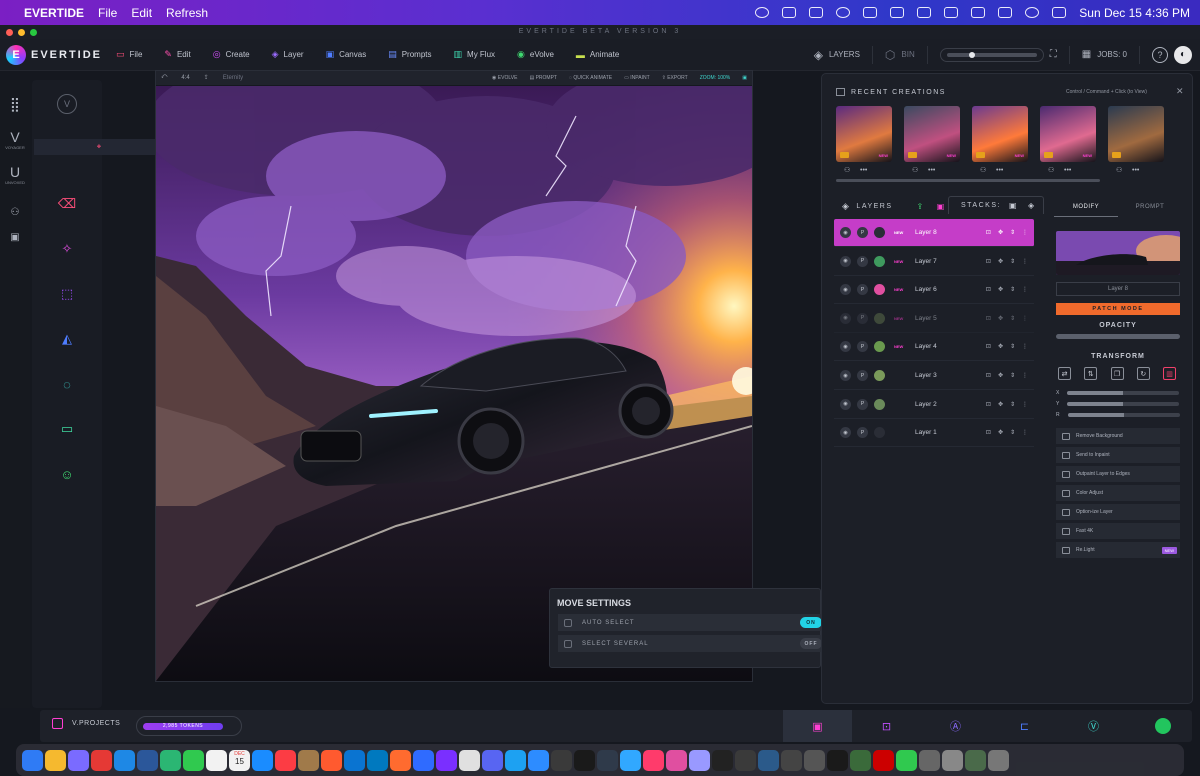 The width and height of the screenshot is (1200, 776). Describe the element at coordinates (1091, 373) in the screenshot. I see `flip-vertical-icon: ⇅` at that location.